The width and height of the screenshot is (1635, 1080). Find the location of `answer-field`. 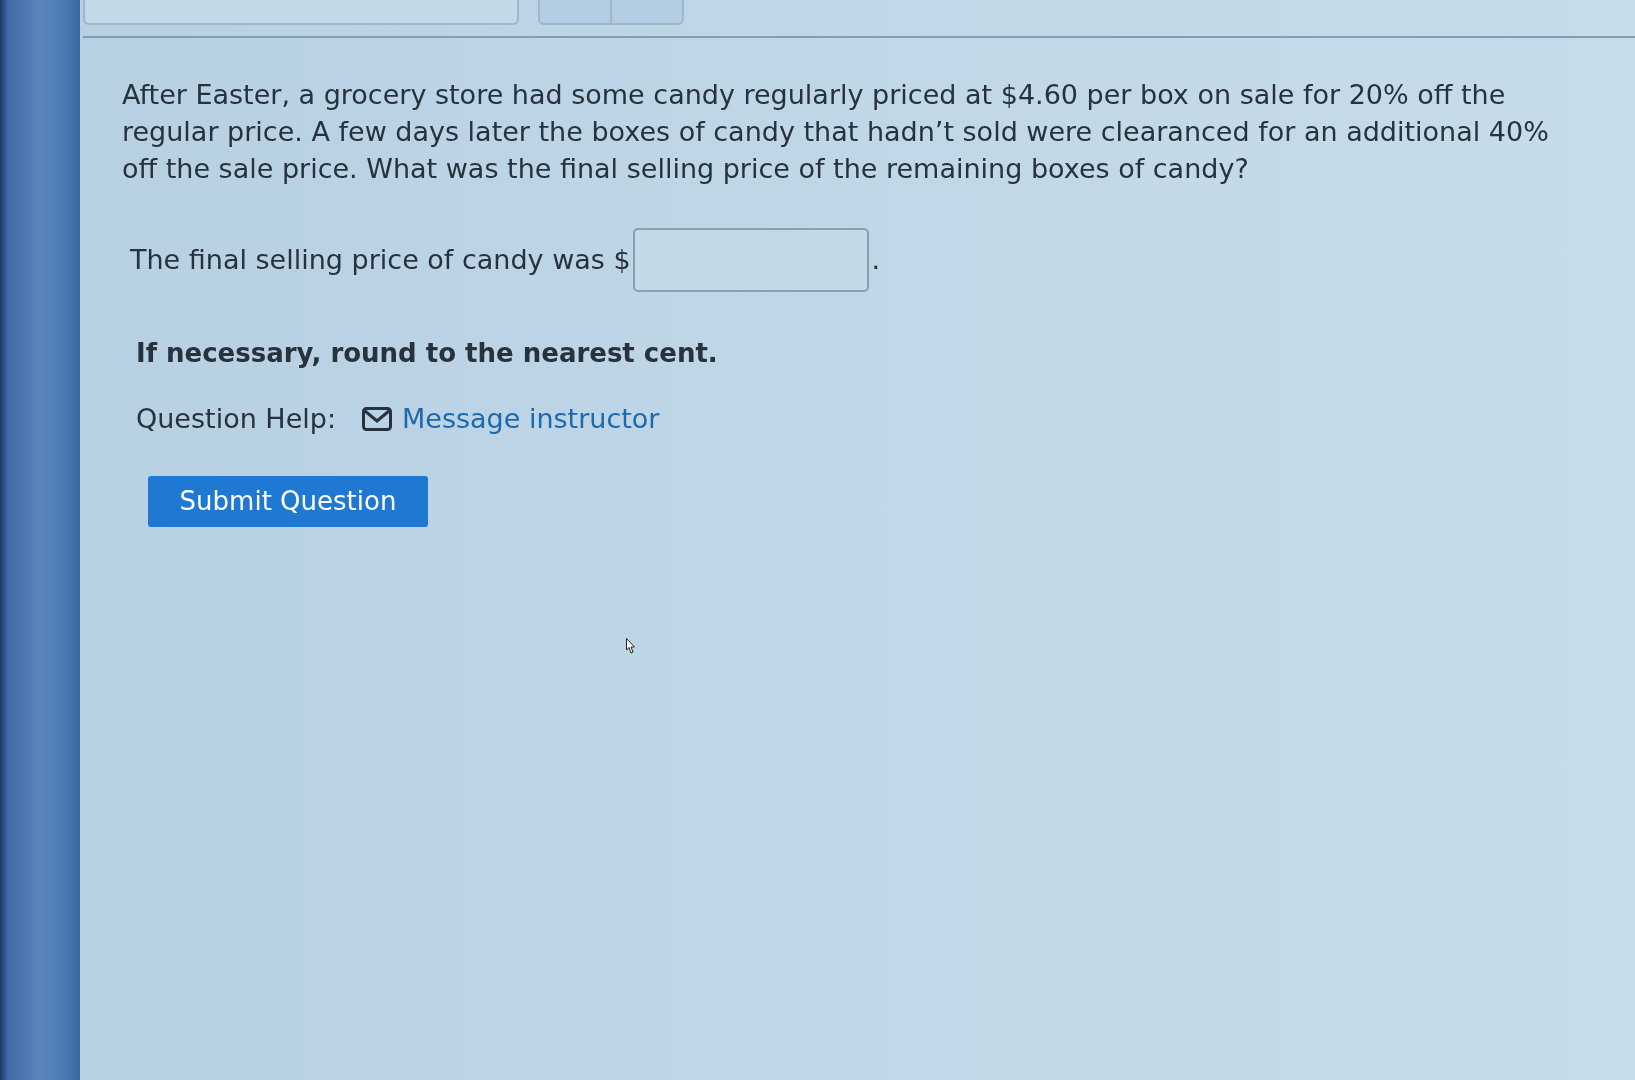

answer-field is located at coordinates (750, 260).